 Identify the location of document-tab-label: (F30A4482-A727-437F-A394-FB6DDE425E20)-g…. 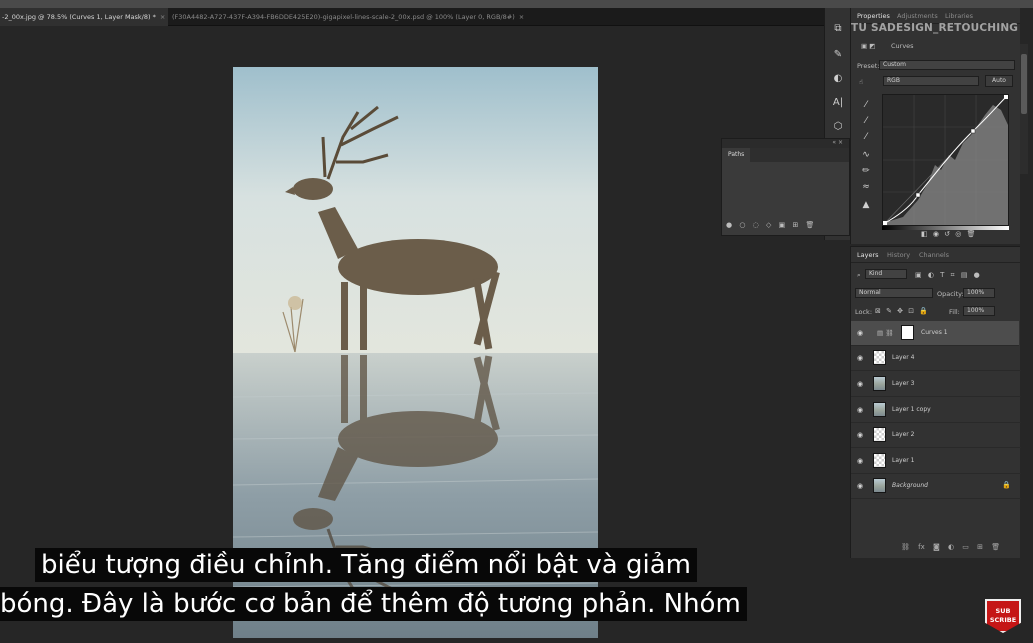
(343, 17).